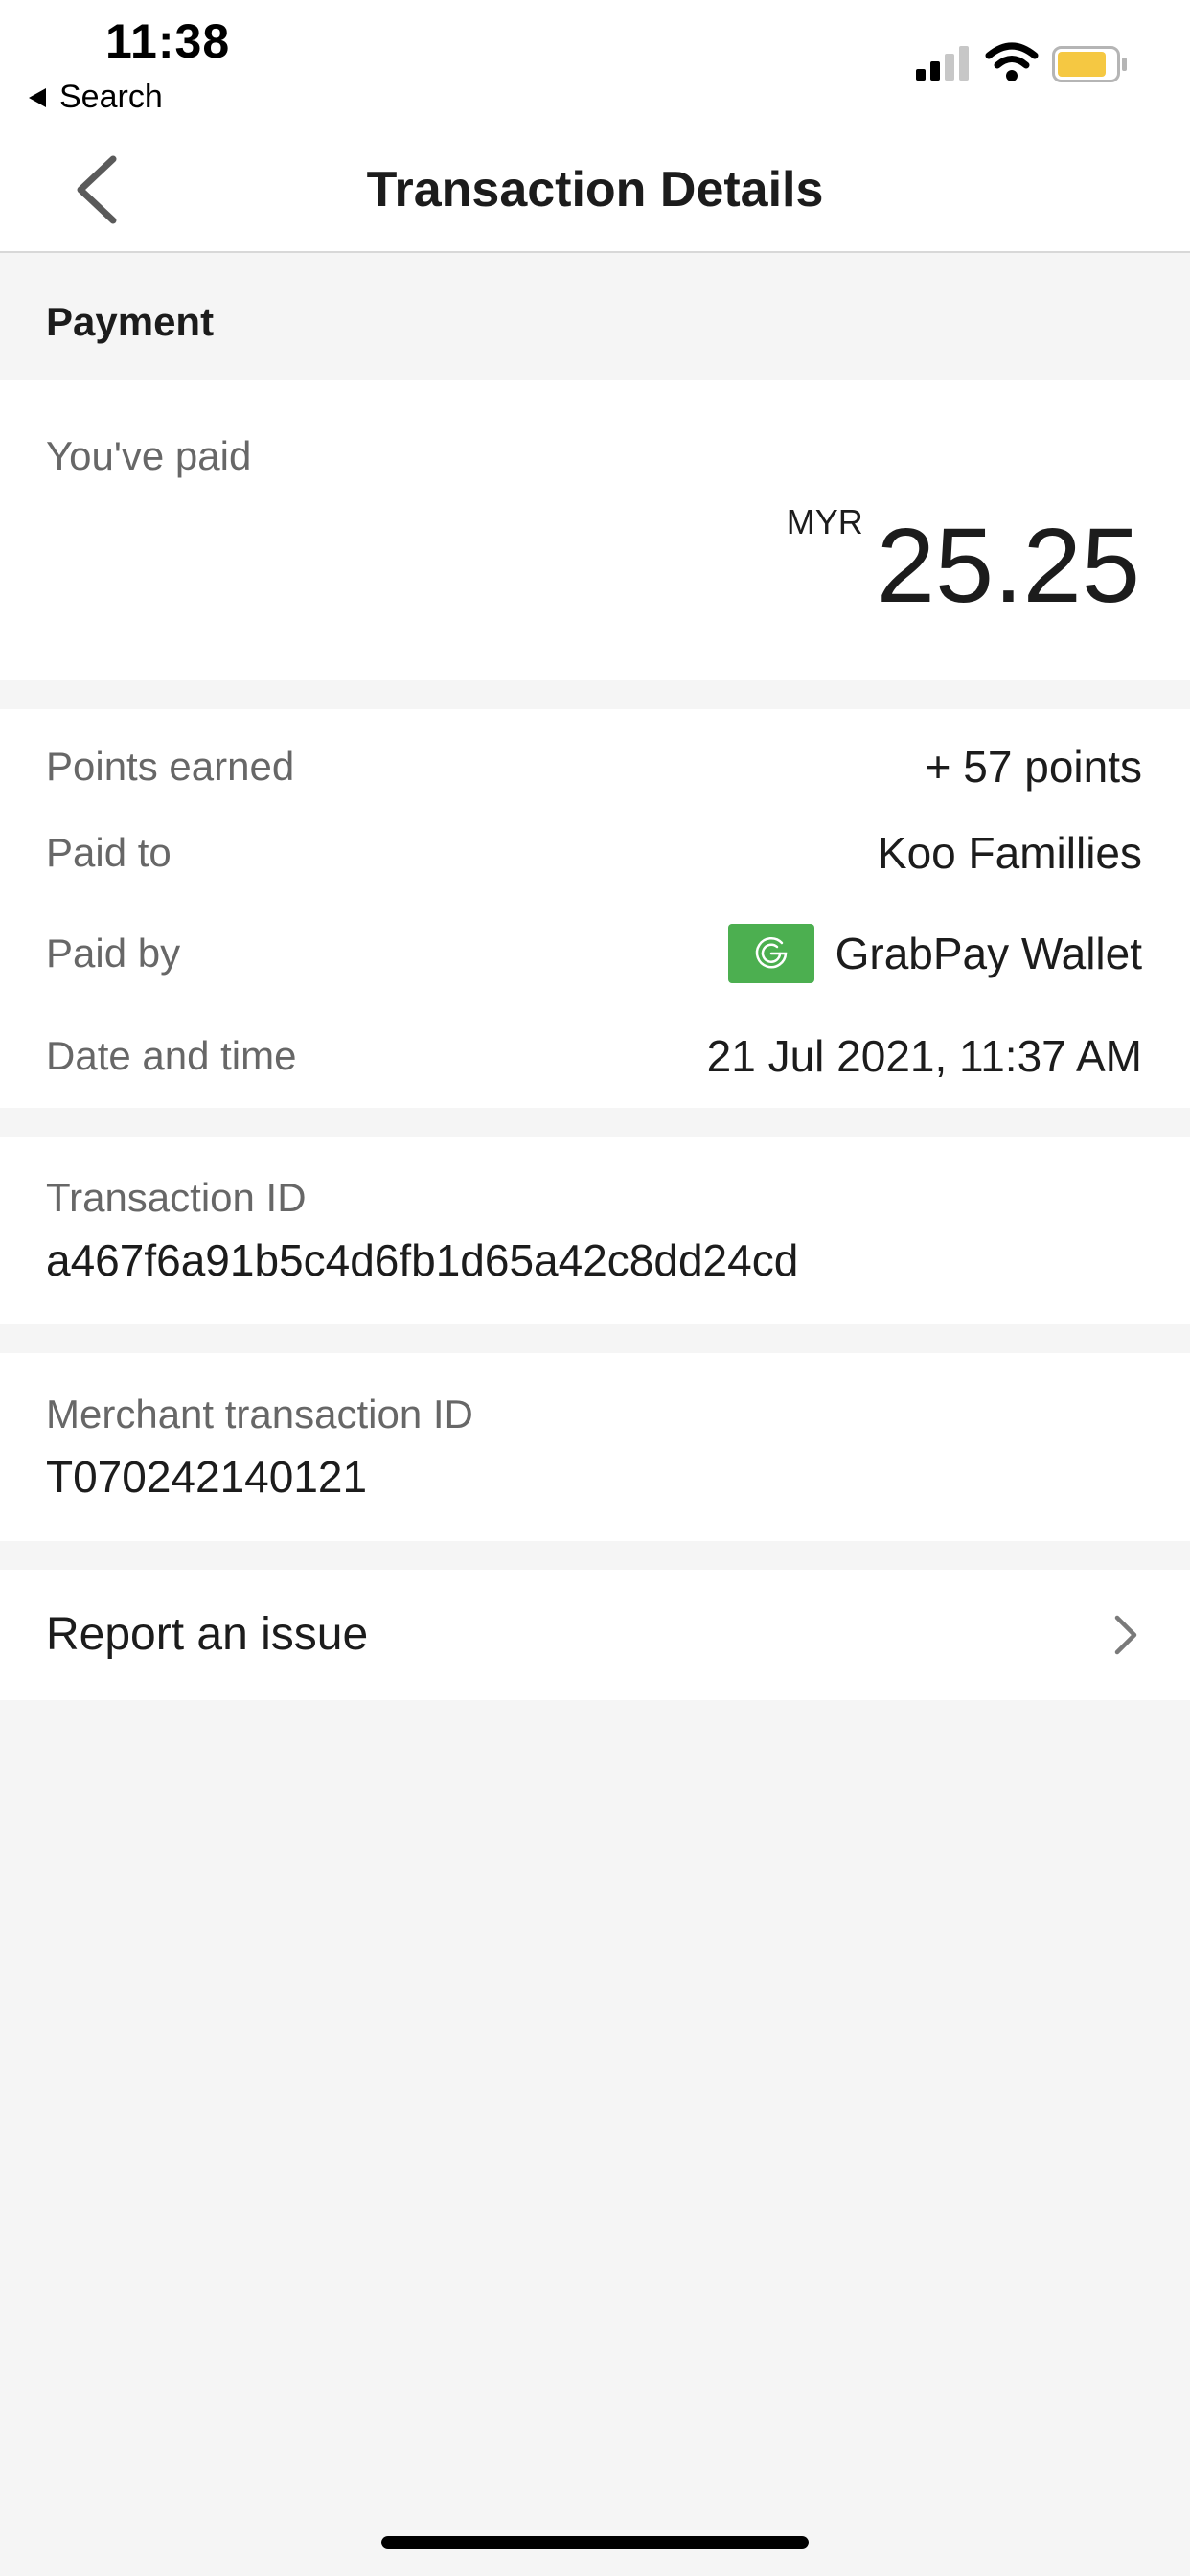 The width and height of the screenshot is (1190, 2576). Describe the element at coordinates (988, 953) in the screenshot. I see `paid-by-method: GrabPay Wallet` at that location.